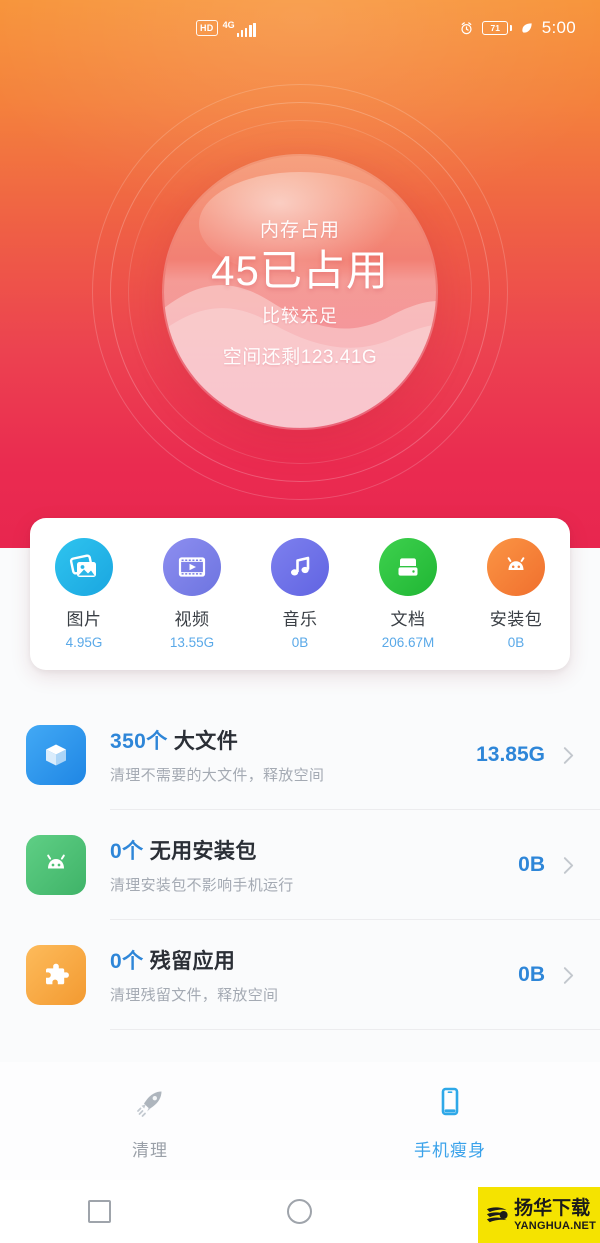 The image size is (600, 1243). I want to click on watermark-en-label: YANGHUA.NET, so click(555, 1225).